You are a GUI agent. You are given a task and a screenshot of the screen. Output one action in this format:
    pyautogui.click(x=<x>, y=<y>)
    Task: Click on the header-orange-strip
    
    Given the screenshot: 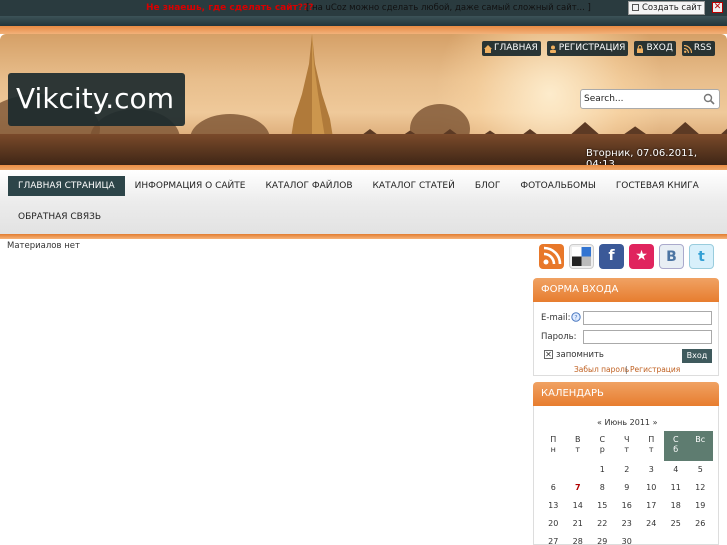 What is the action you would take?
    pyautogui.click(x=363, y=30)
    